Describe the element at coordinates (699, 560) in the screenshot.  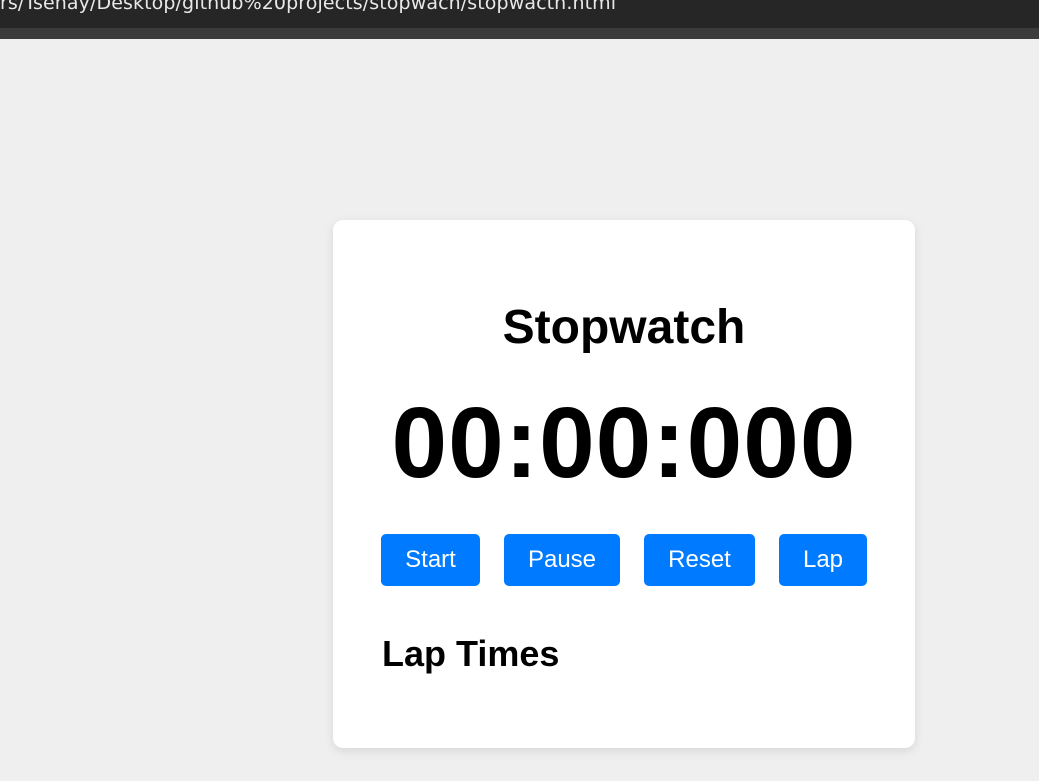
I see `reset-button: Reset` at that location.